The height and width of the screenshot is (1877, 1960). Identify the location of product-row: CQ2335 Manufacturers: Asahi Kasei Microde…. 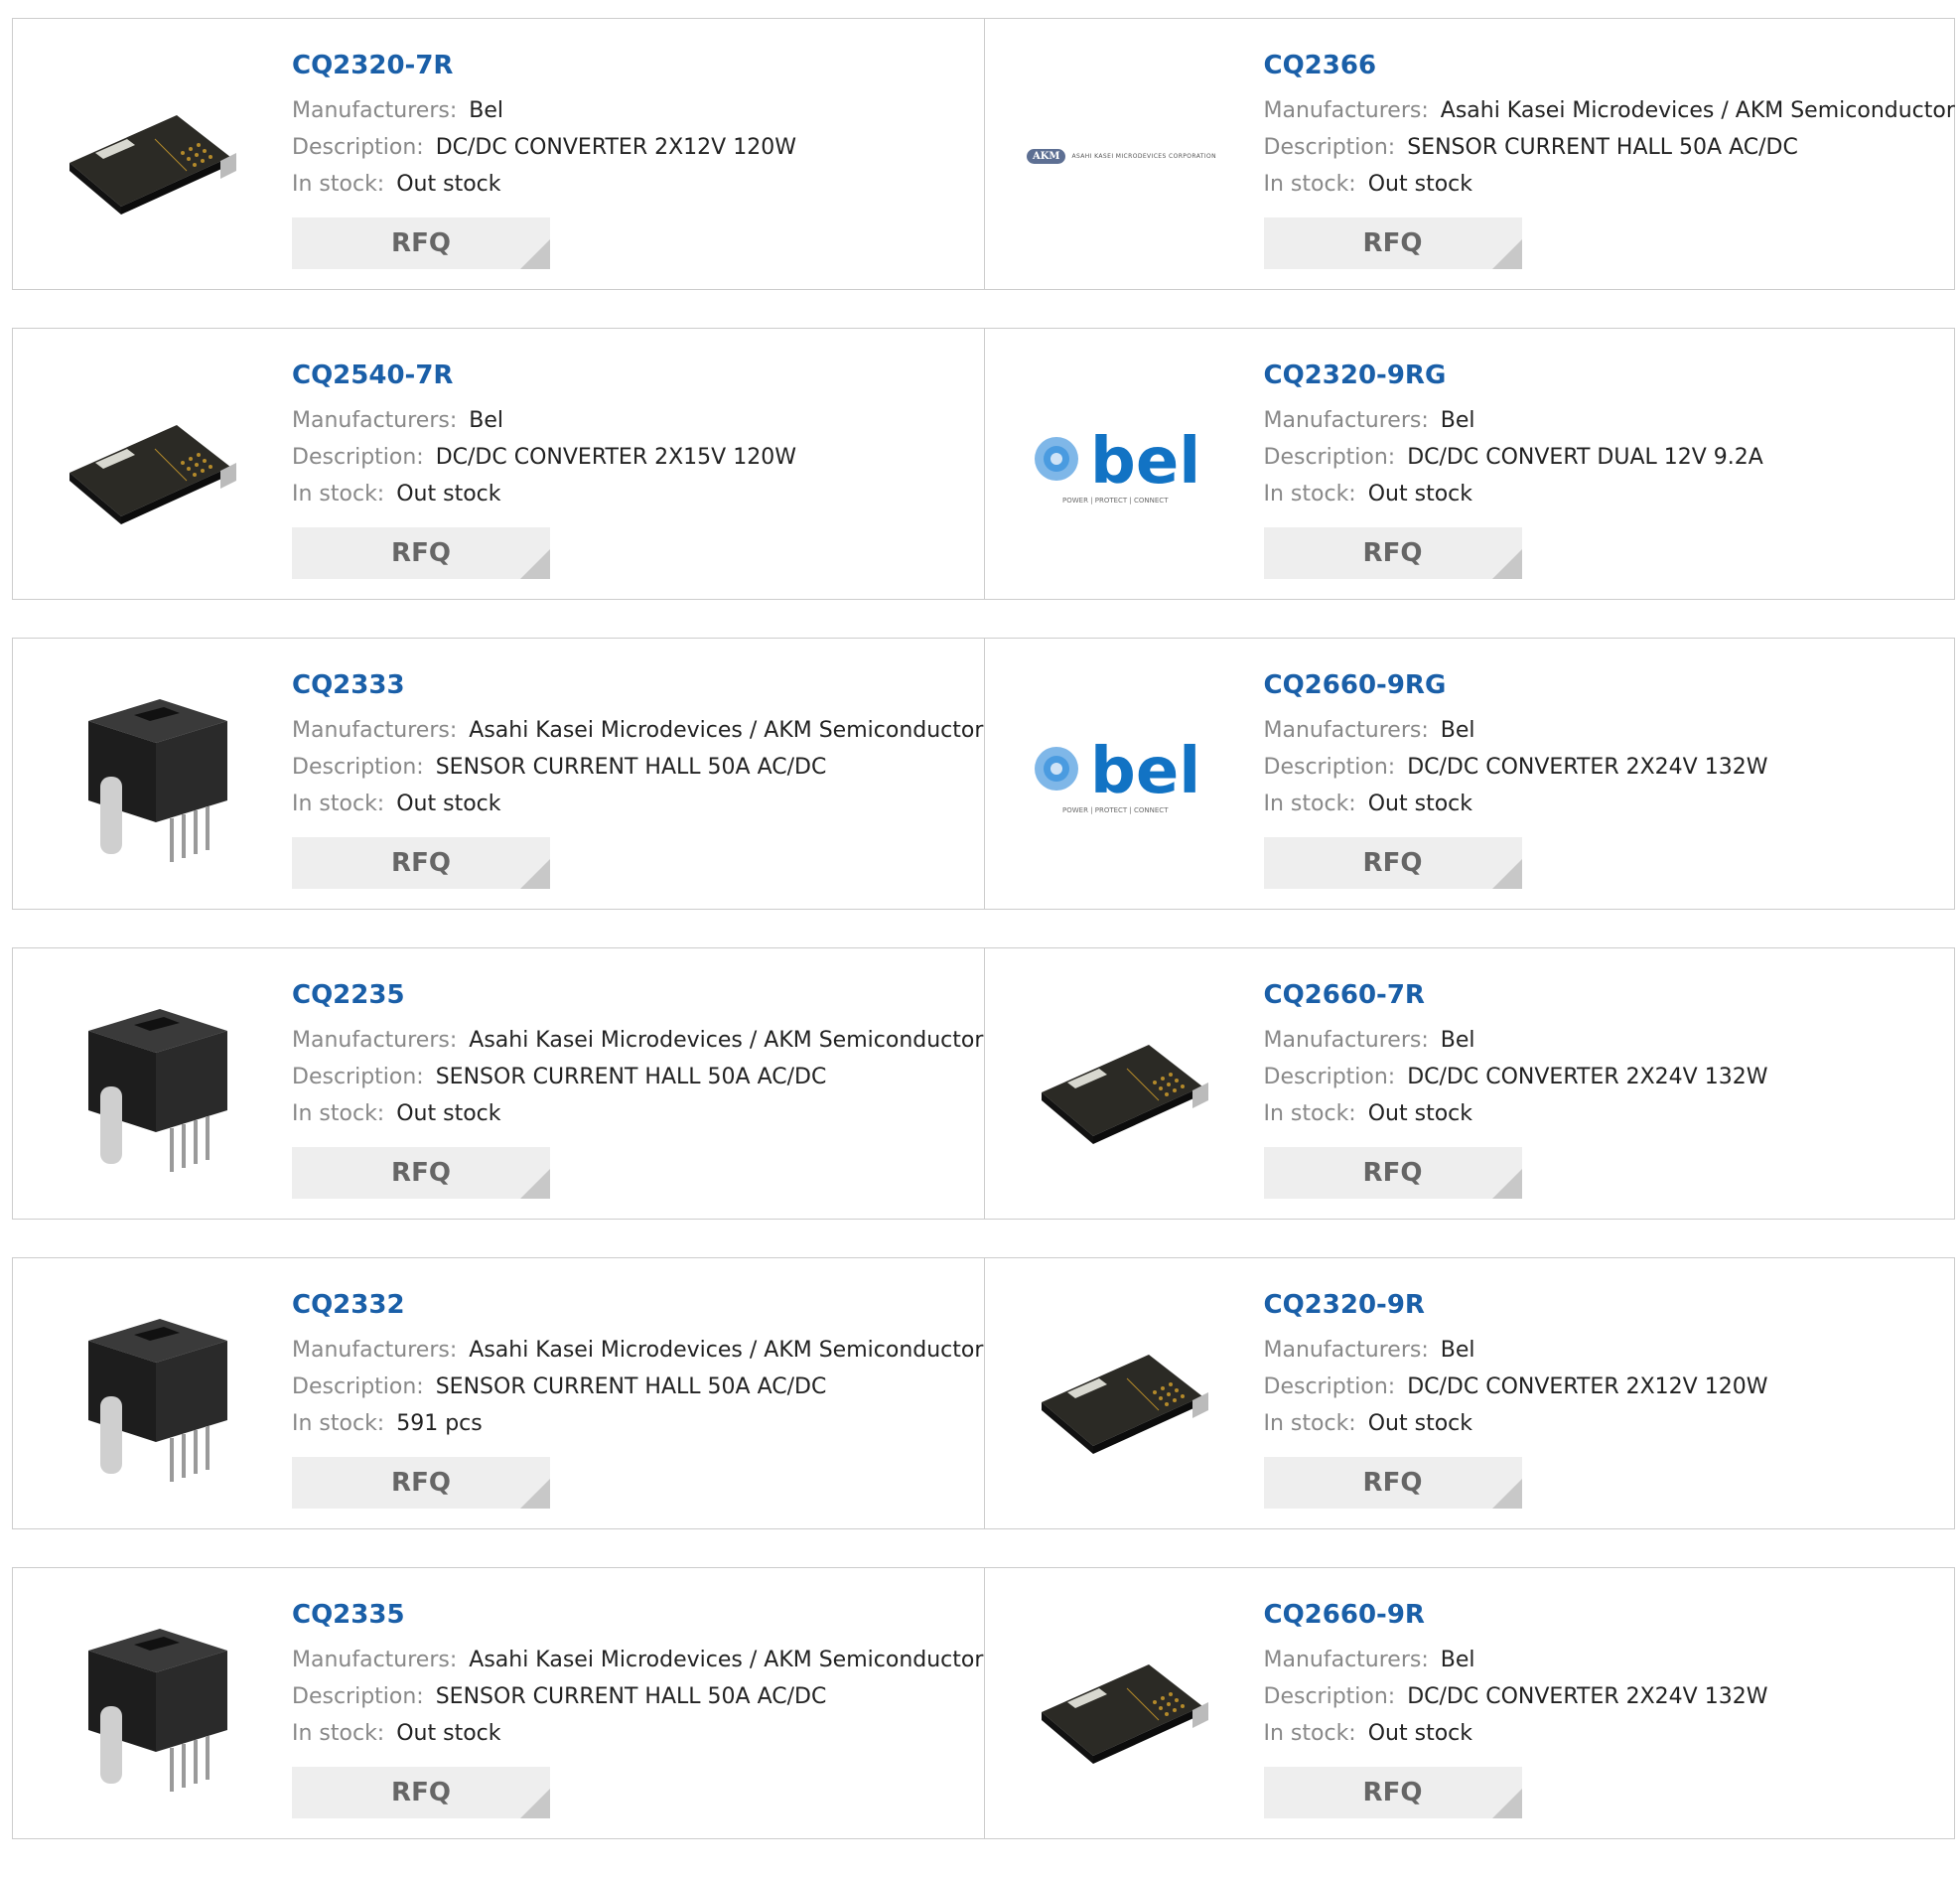
(983, 1703).